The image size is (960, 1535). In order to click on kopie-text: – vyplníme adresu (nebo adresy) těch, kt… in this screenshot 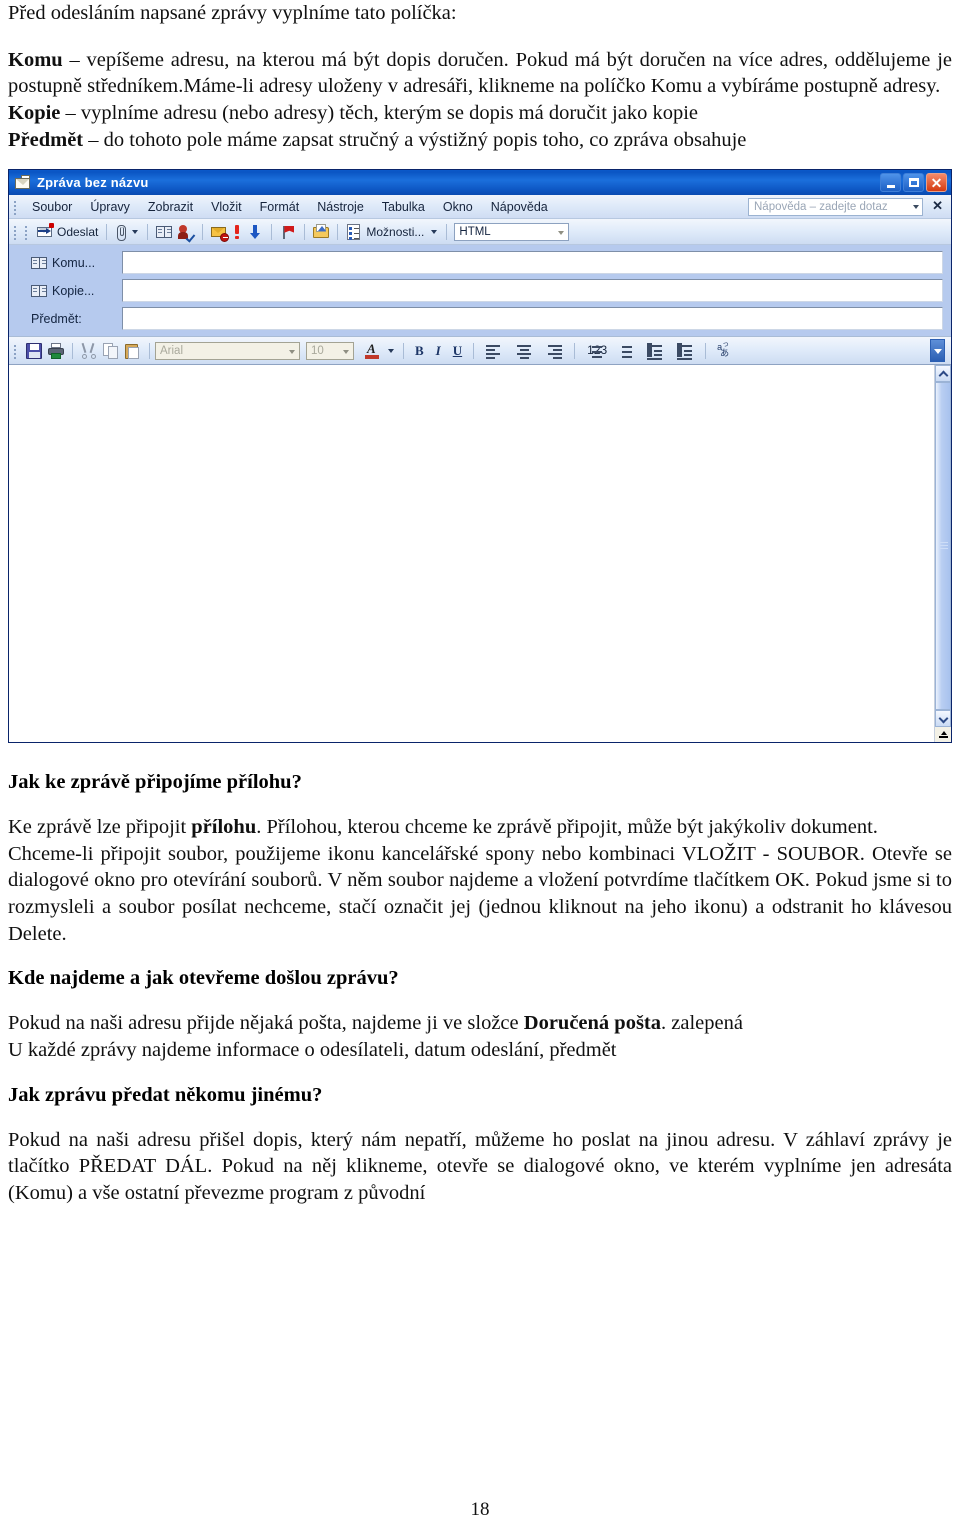, I will do `click(379, 112)`.